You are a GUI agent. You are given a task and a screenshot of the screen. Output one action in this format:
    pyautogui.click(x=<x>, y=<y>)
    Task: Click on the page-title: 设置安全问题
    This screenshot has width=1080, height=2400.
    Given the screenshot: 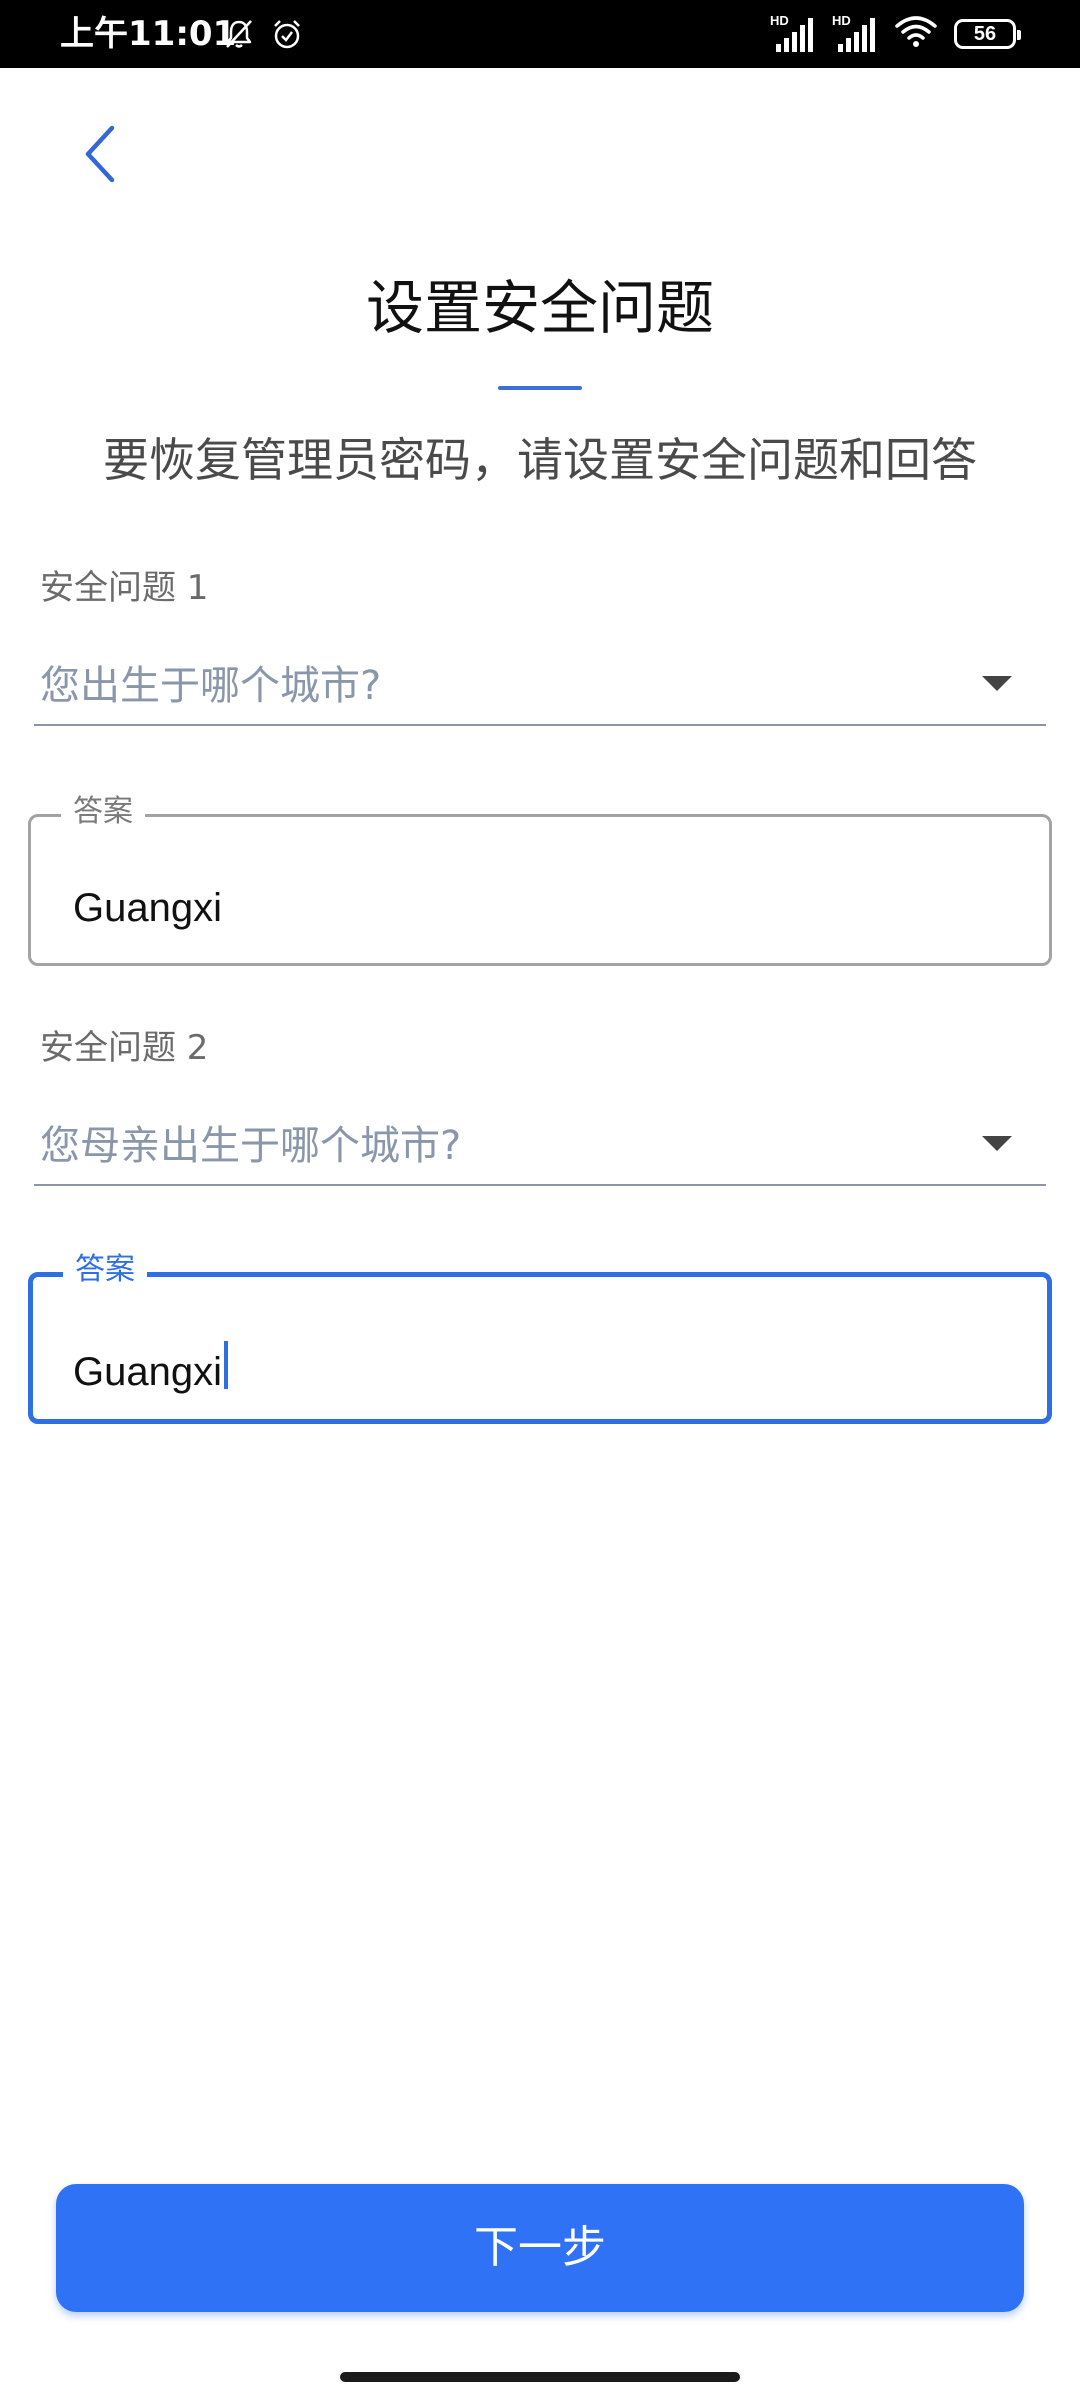 What is the action you would take?
    pyautogui.click(x=539, y=308)
    